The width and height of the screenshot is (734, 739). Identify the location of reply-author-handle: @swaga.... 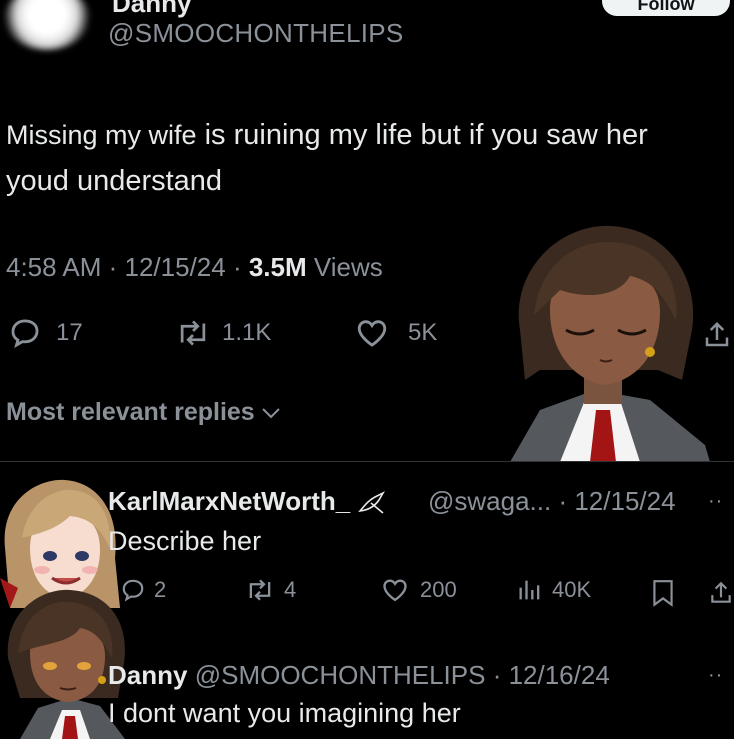
(489, 501).